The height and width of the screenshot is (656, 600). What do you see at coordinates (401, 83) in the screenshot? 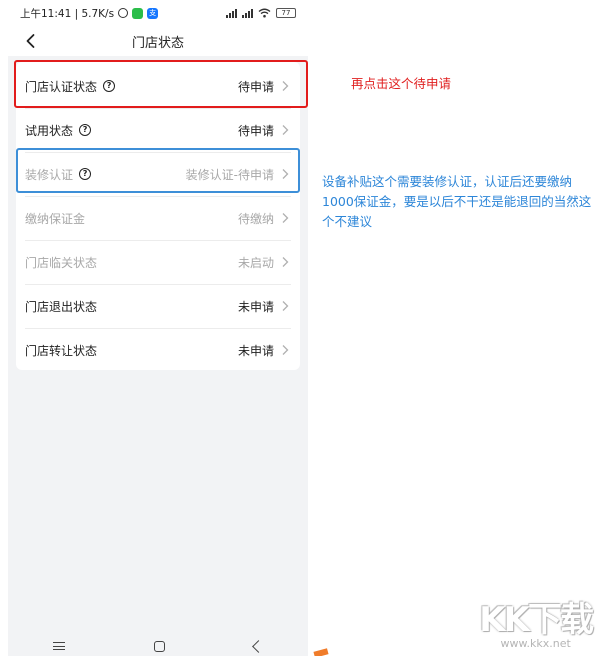
I see `annotation-red: 再点击这个待申请` at bounding box center [401, 83].